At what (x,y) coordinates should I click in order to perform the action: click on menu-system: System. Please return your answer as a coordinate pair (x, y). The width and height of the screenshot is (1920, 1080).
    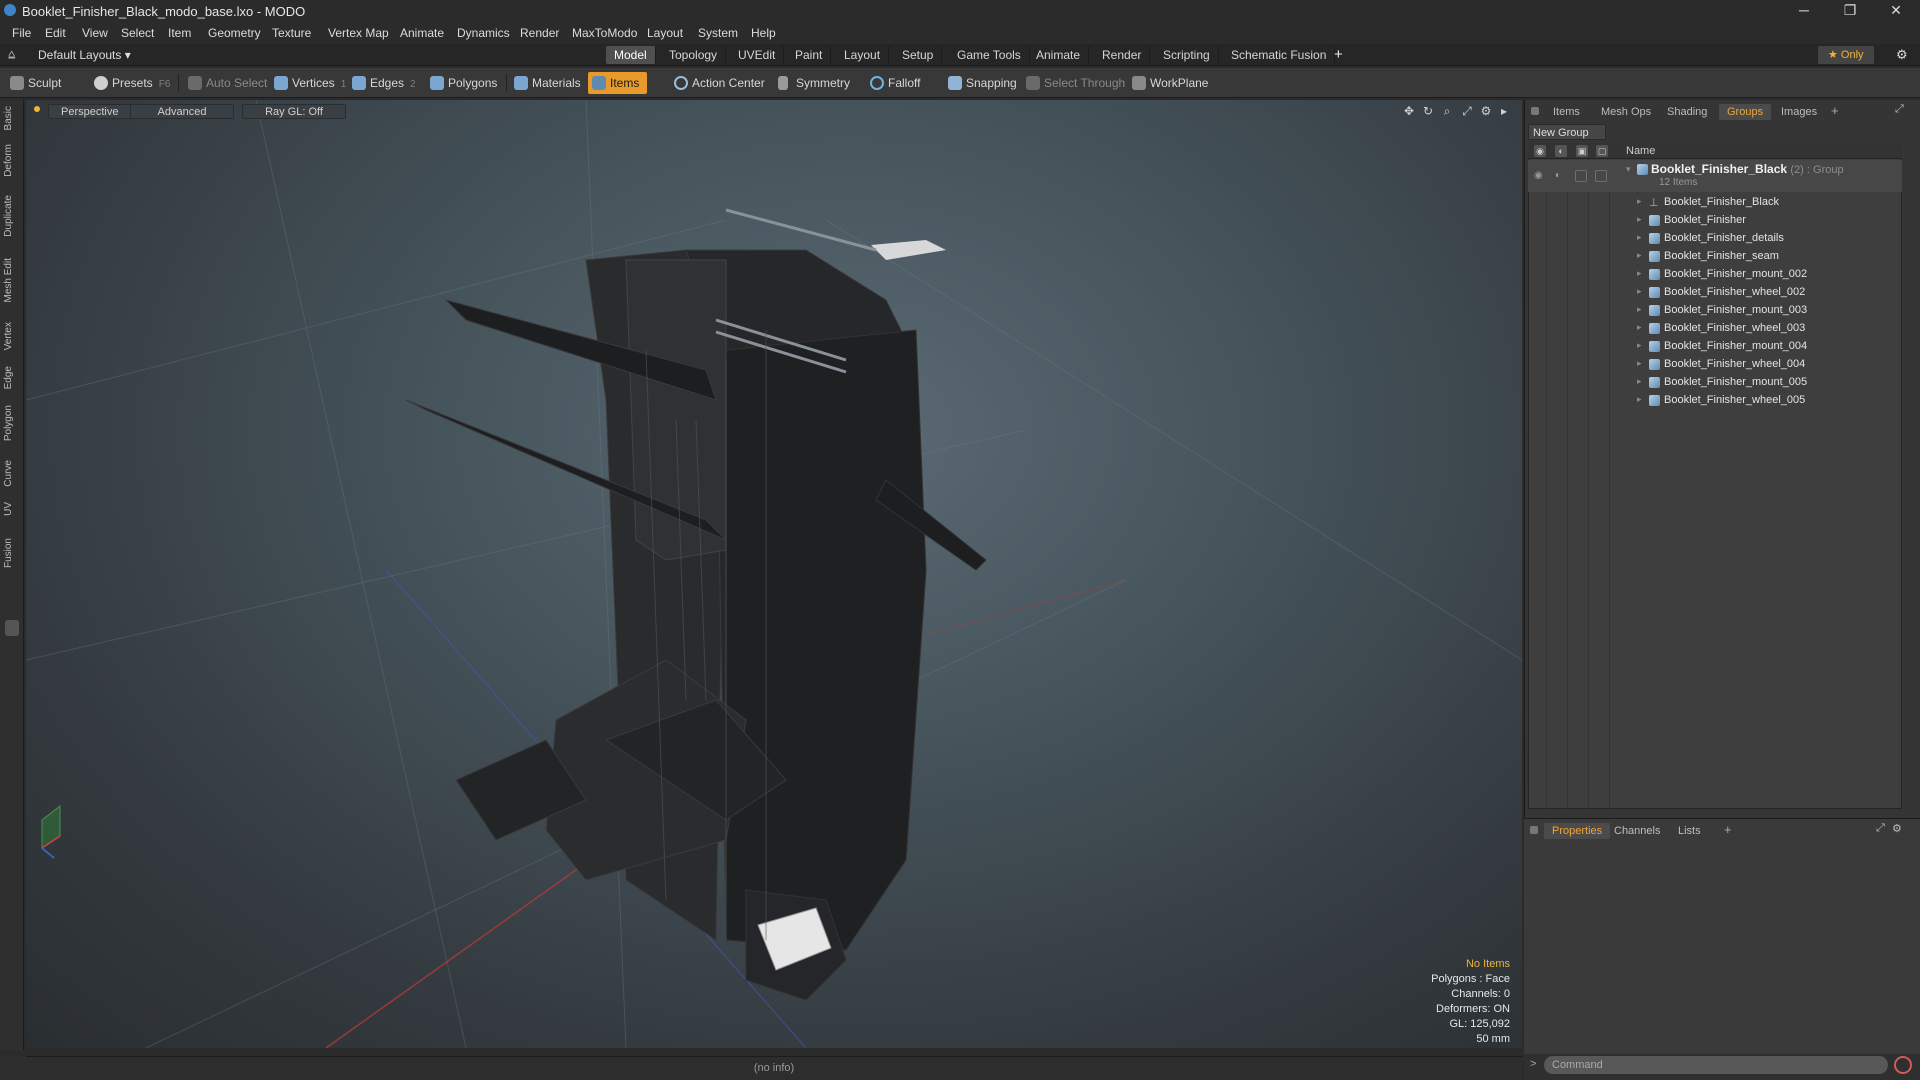
    Looking at the image, I should click on (718, 33).